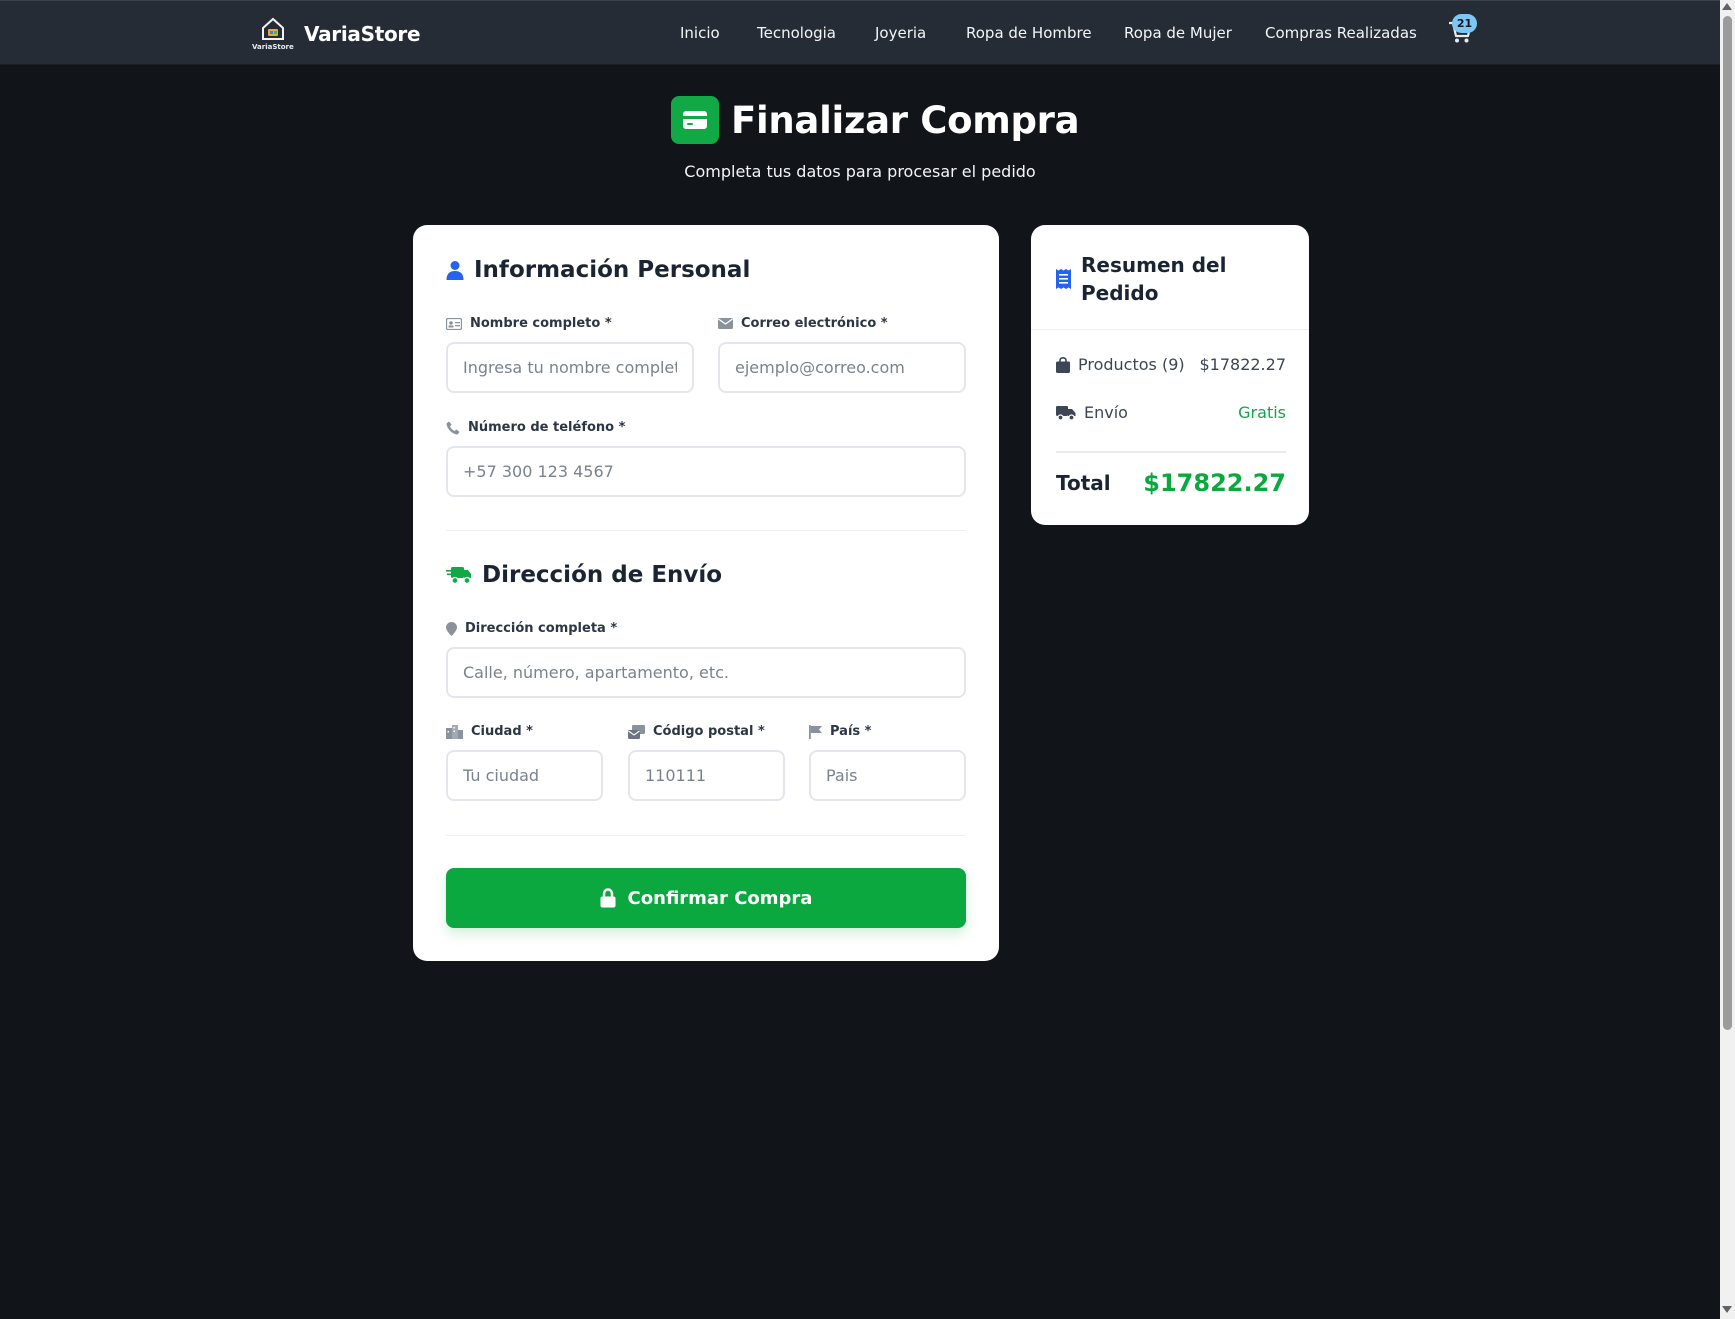 Image resolution: width=1735 pixels, height=1319 pixels. I want to click on logo-text: VariaStore, so click(273, 47).